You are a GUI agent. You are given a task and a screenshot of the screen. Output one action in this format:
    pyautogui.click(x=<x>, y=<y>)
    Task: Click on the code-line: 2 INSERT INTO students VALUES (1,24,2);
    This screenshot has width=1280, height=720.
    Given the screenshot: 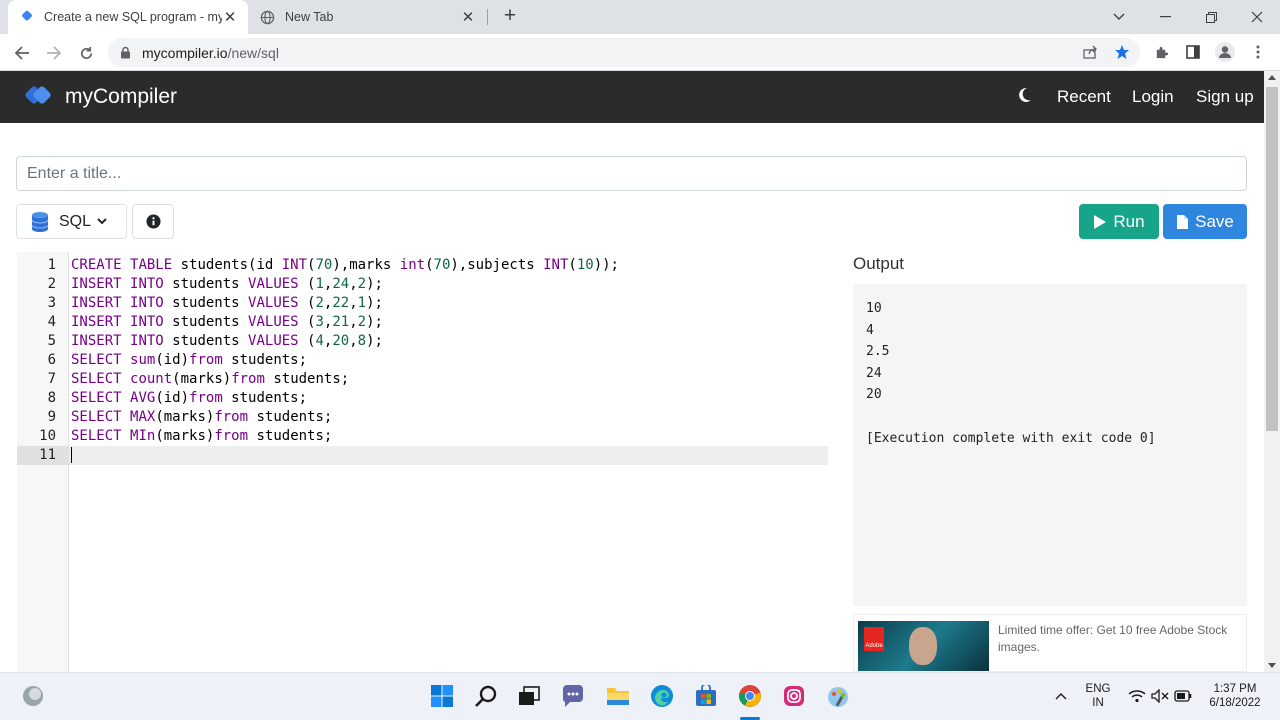 What is the action you would take?
    pyautogui.click(x=422, y=284)
    